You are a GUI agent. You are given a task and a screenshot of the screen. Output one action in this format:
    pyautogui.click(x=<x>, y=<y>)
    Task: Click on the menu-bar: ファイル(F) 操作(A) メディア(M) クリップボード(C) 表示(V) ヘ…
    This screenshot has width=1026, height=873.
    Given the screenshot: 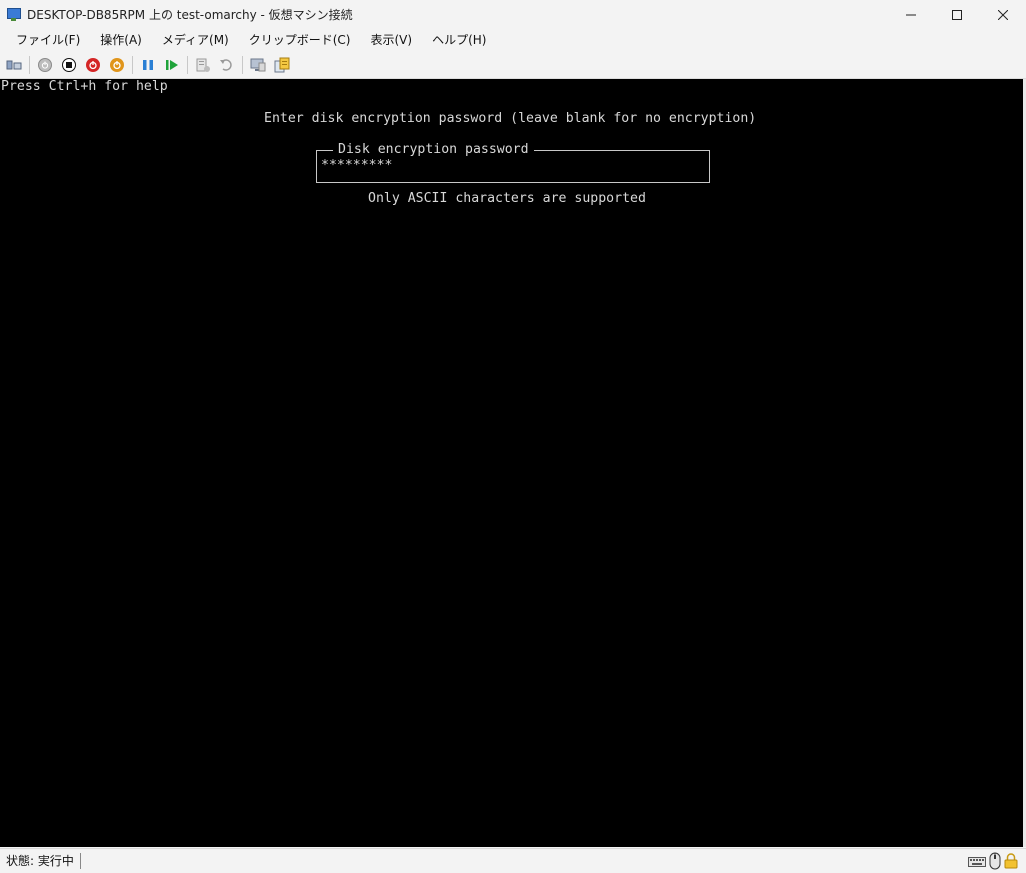 What is the action you would take?
    pyautogui.click(x=513, y=40)
    